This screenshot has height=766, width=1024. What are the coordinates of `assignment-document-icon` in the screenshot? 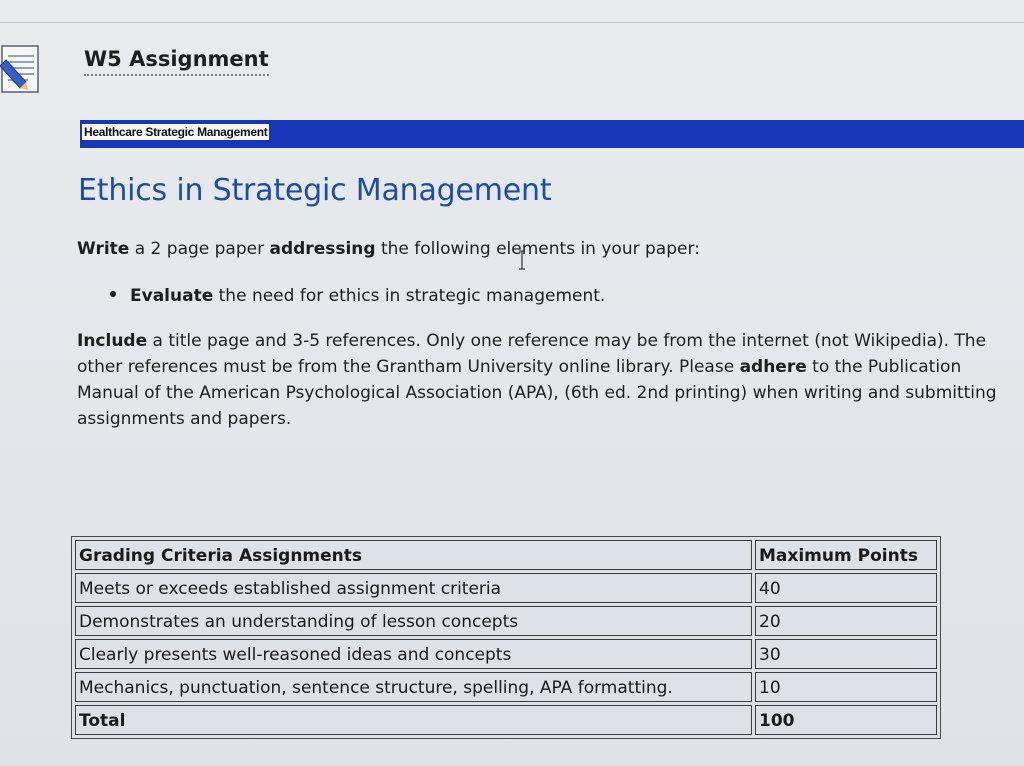 It's located at (19, 69).